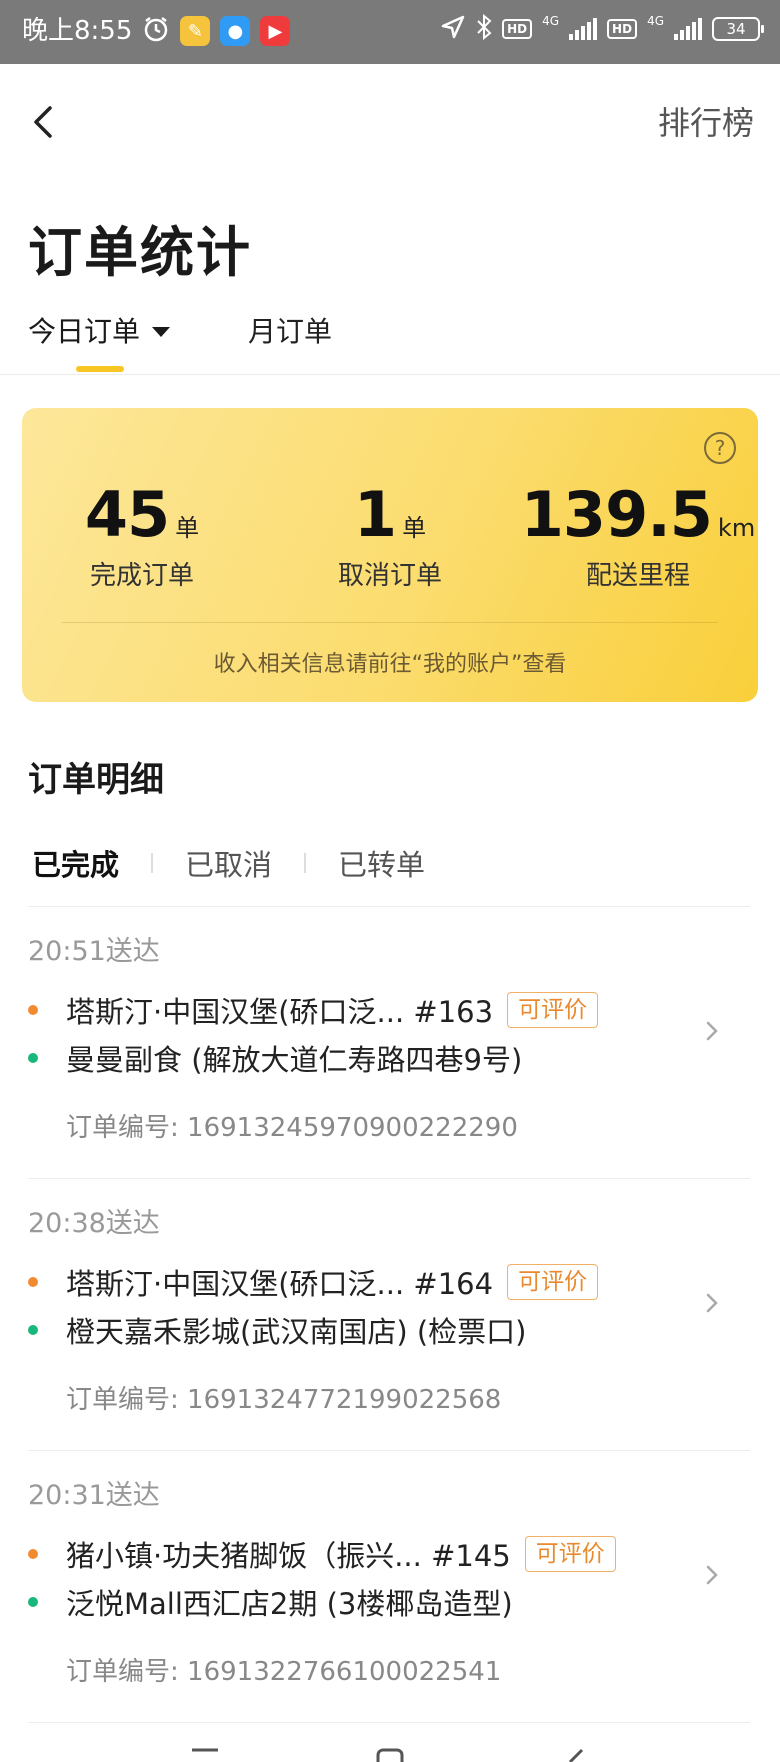  I want to click on order-dropoff: 曼曼副食 (解放大道仁寿路四巷9号), so click(275, 1058).